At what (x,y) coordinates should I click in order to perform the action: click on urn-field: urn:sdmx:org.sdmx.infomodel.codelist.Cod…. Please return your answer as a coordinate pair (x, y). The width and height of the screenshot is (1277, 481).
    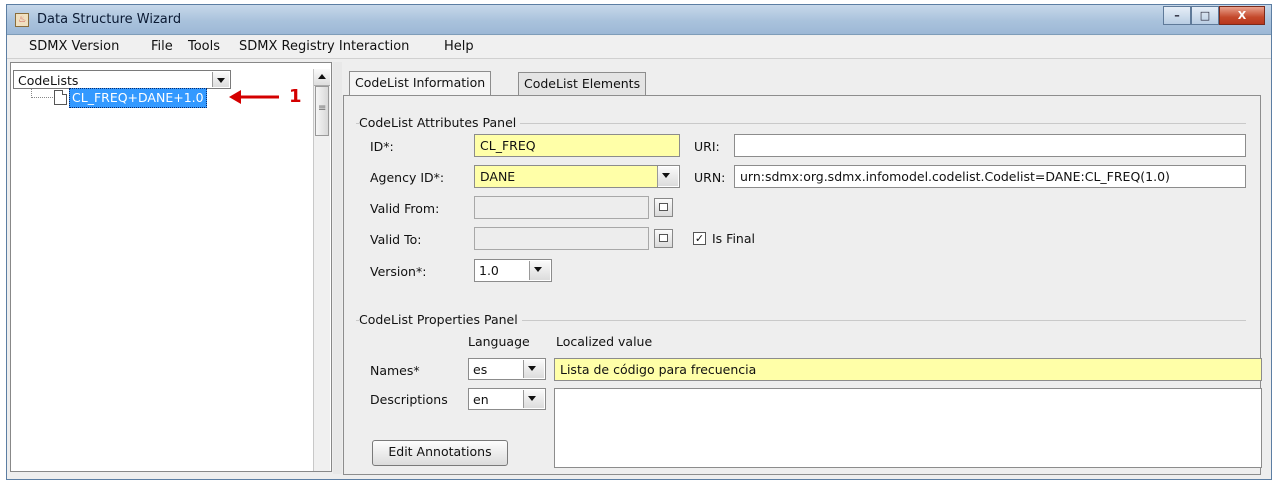
    Looking at the image, I should click on (990, 176).